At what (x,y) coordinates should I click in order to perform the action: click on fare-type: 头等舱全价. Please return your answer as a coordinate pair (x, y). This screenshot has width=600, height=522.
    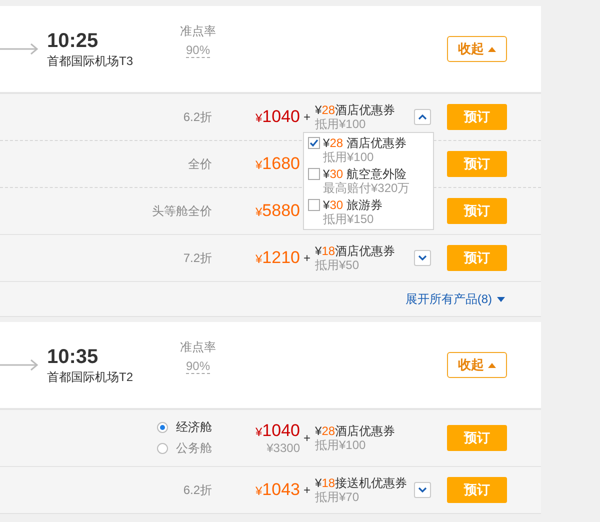
    Looking at the image, I should click on (182, 211).